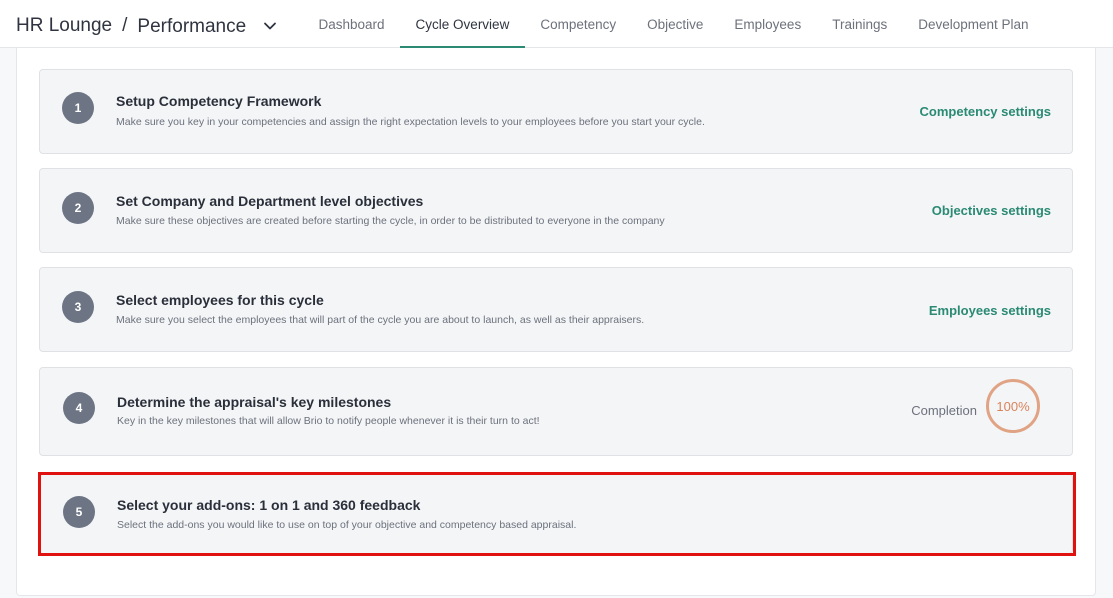 The image size is (1113, 598). I want to click on completion-progress-ring: 100%, so click(1013, 406).